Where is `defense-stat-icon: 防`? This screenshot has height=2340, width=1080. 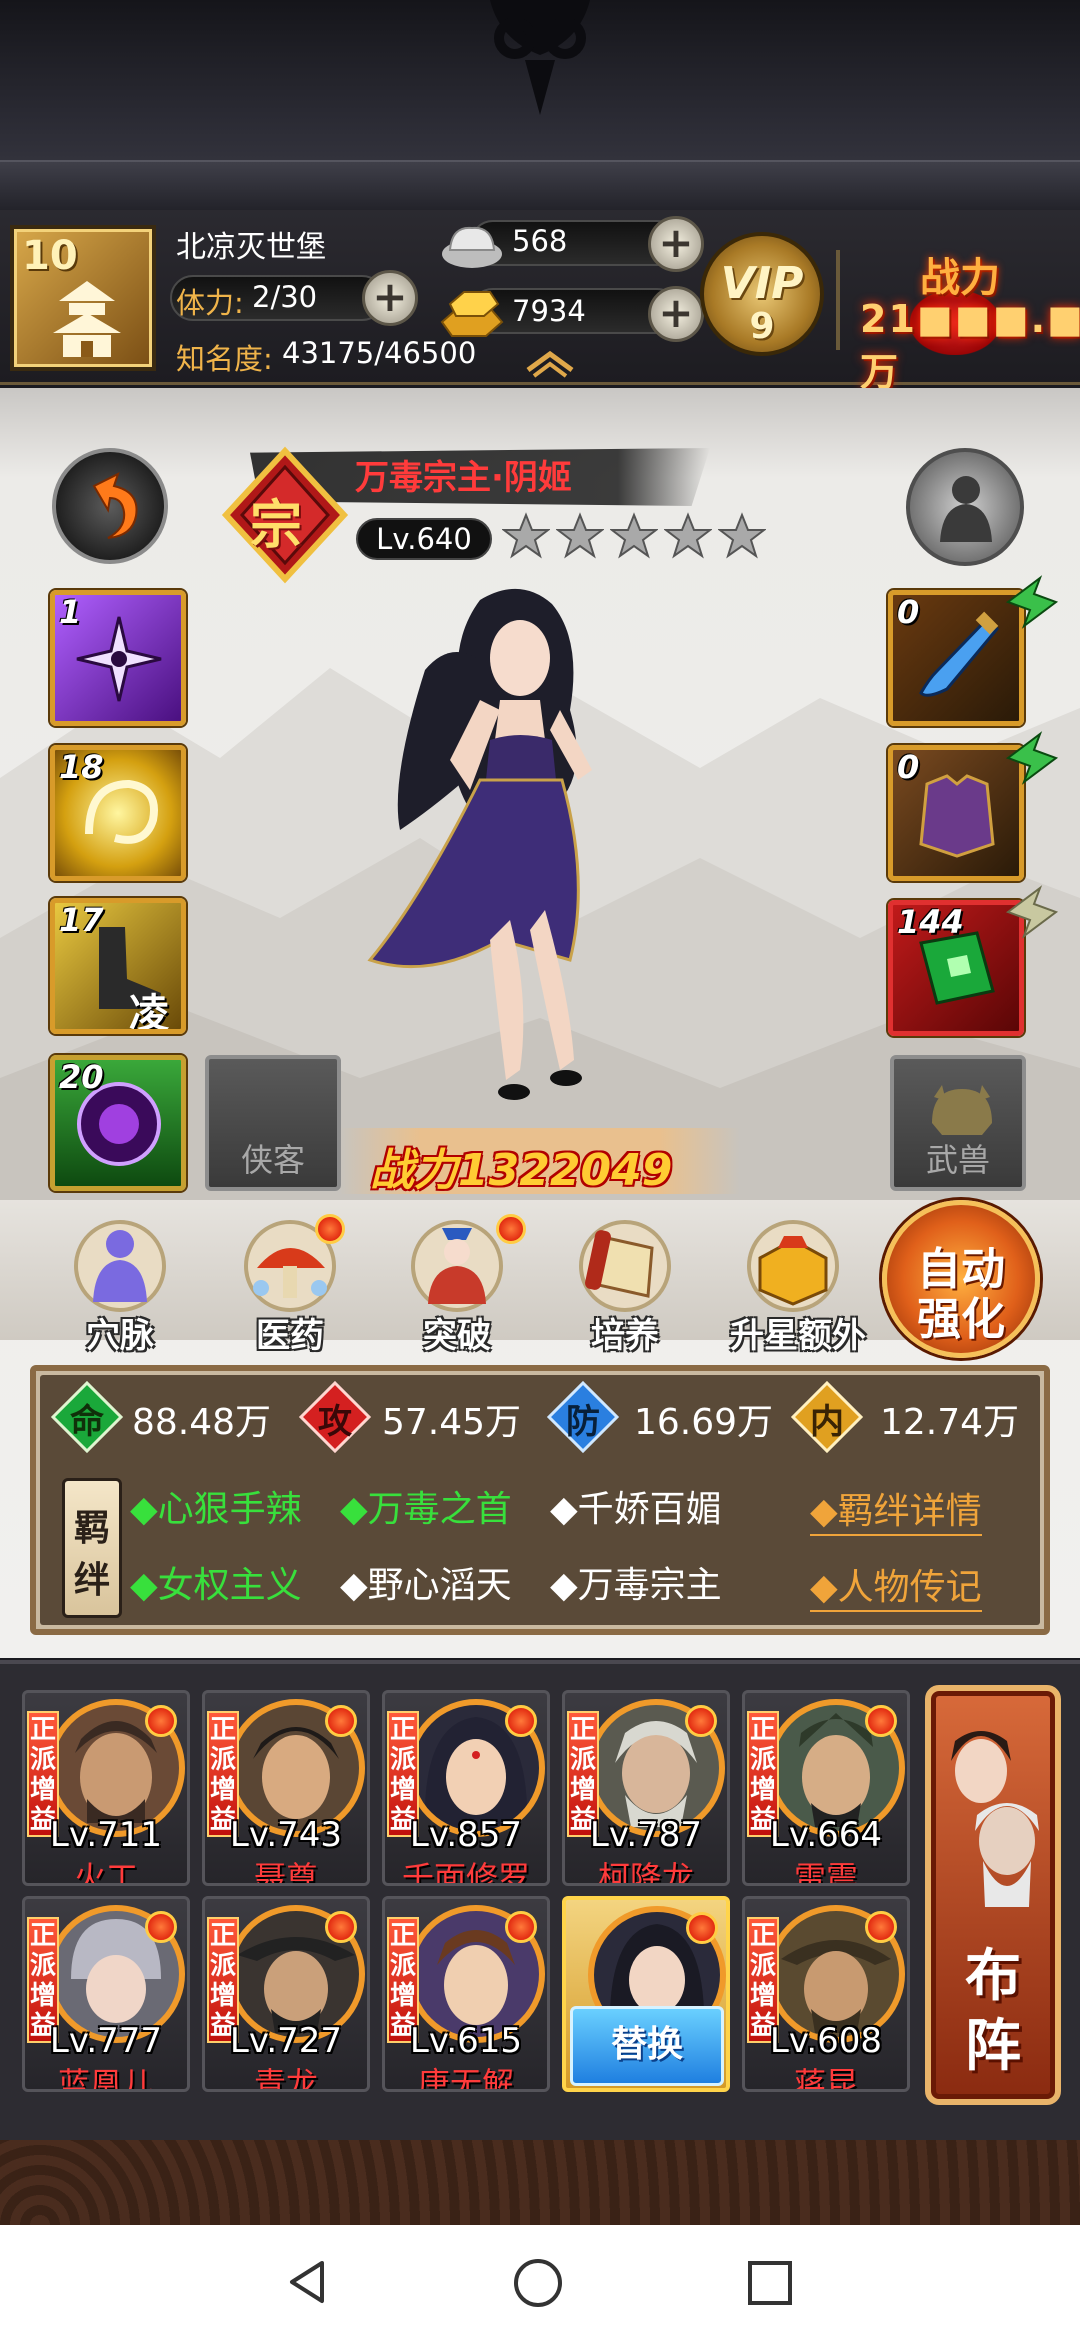
defense-stat-icon: 防 is located at coordinates (583, 1417).